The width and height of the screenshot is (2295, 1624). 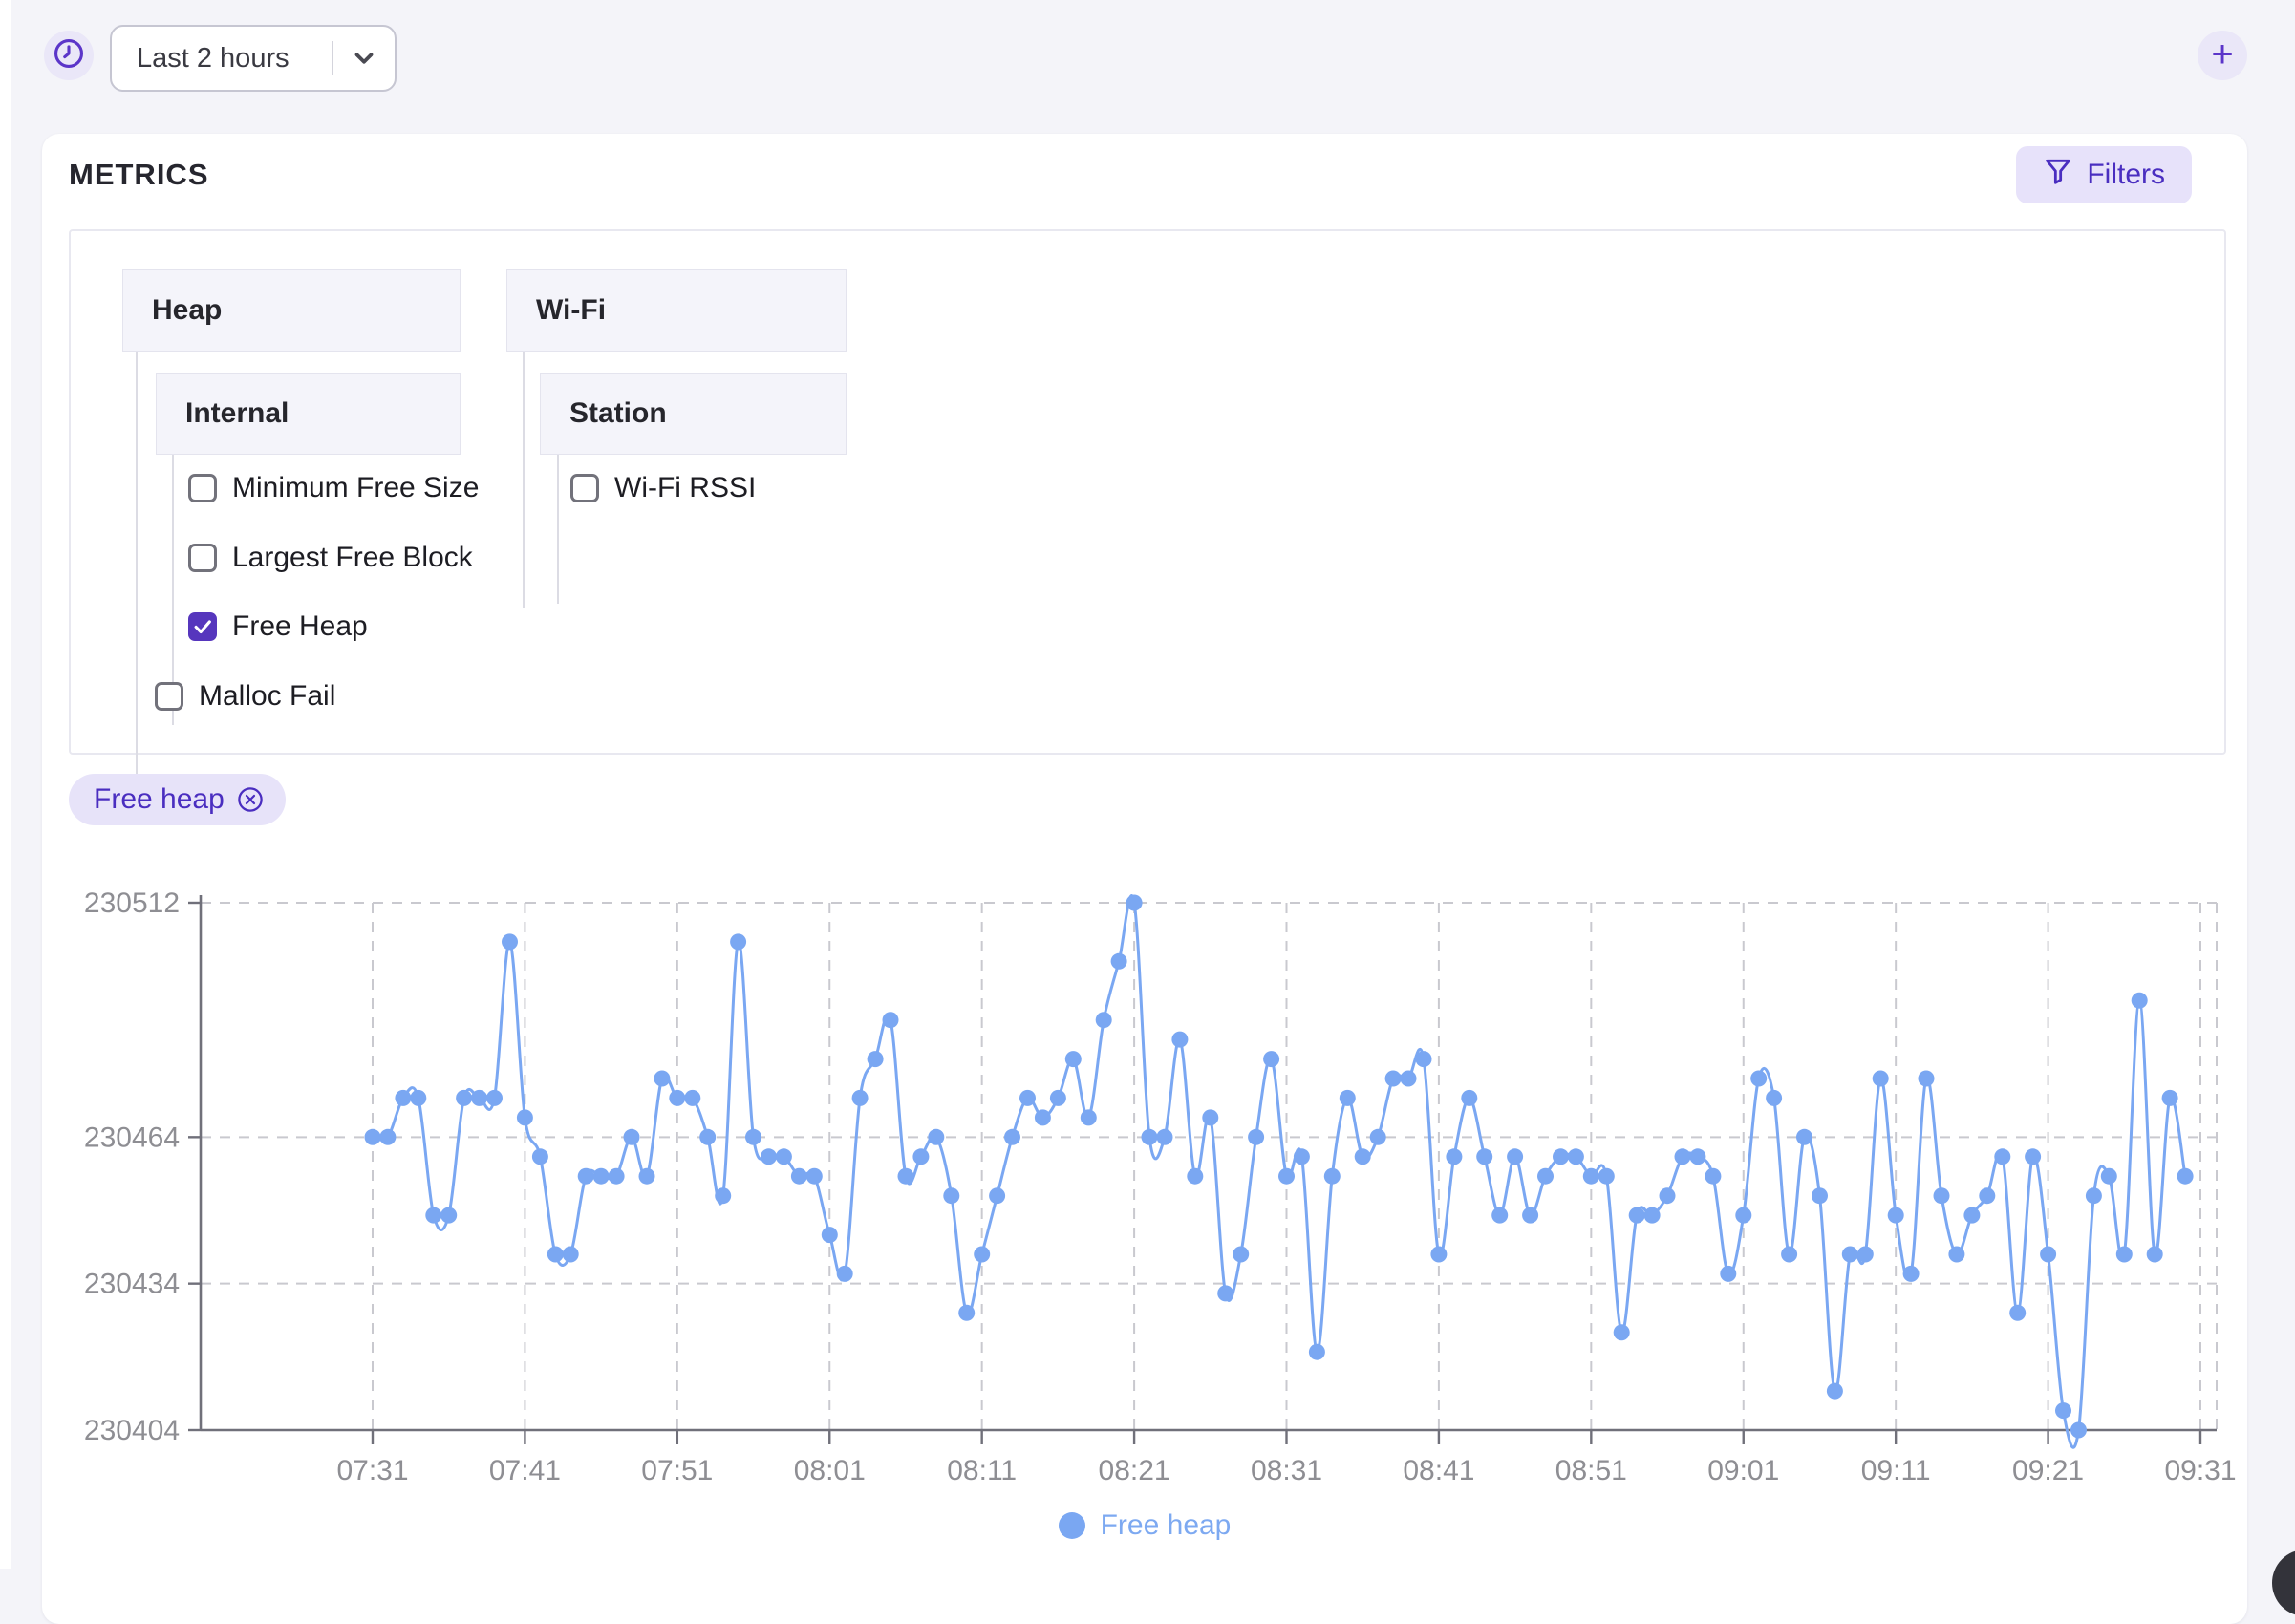 What do you see at coordinates (356, 488) in the screenshot?
I see `minimum-free-size-label: Minimum Free Size` at bounding box center [356, 488].